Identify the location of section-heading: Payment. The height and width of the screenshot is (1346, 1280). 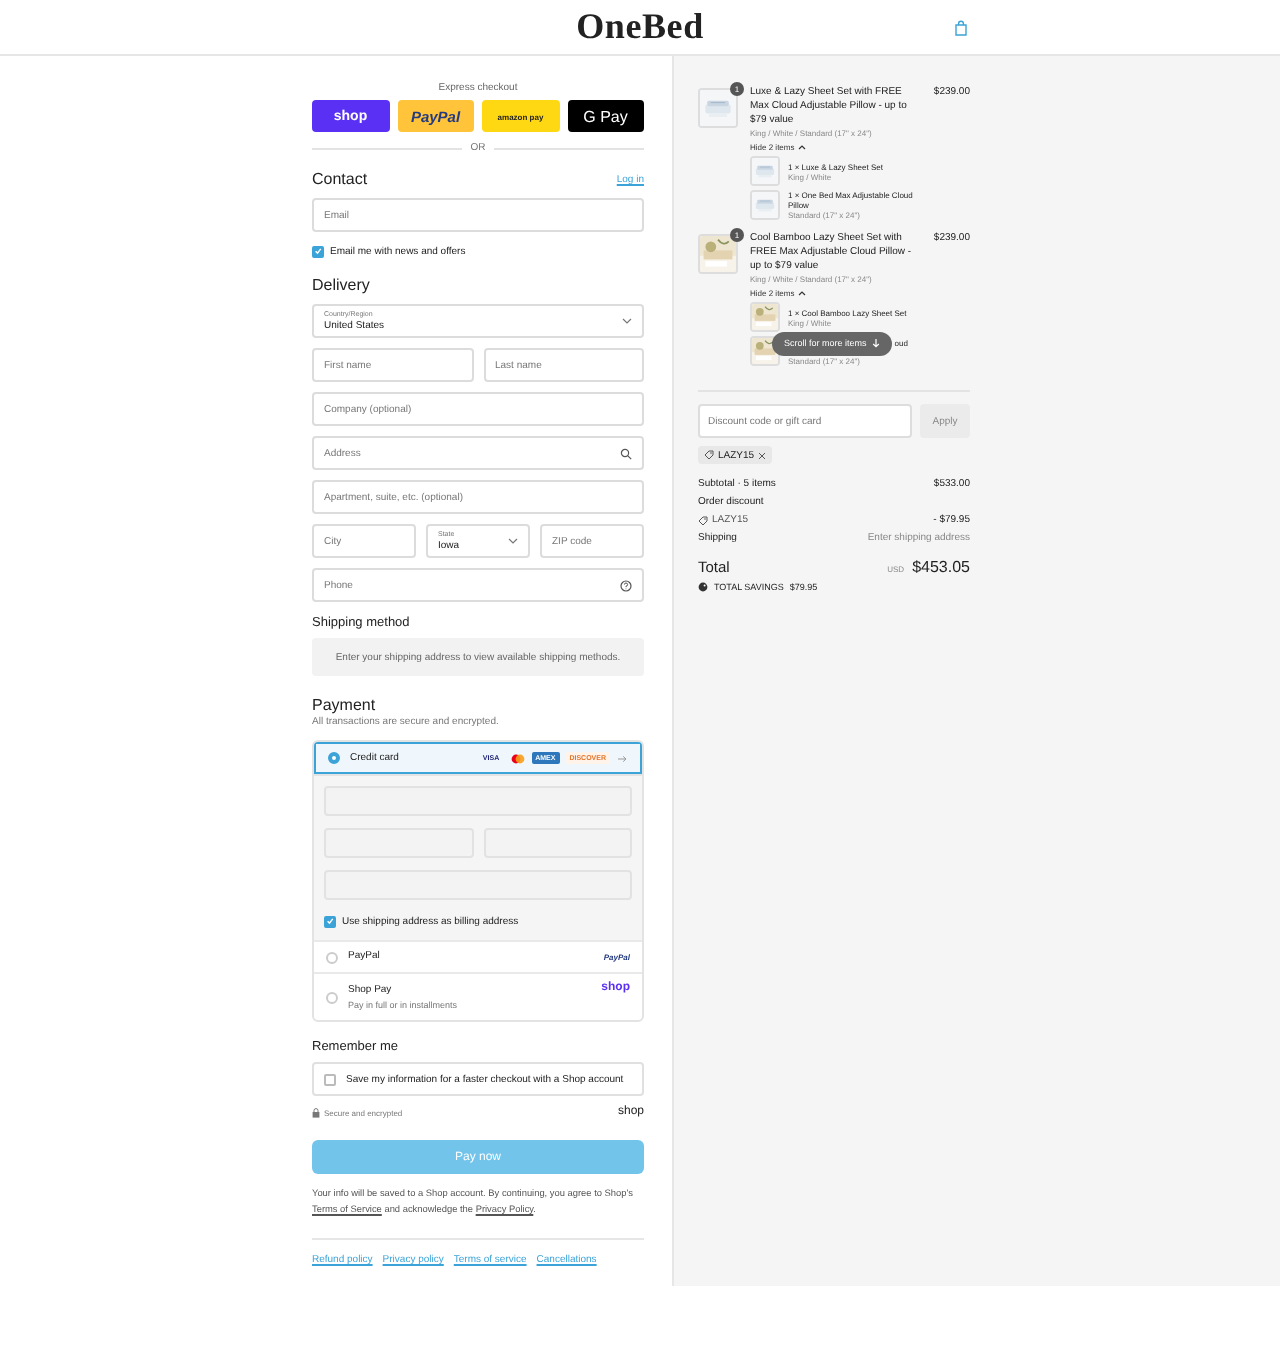
(345, 706).